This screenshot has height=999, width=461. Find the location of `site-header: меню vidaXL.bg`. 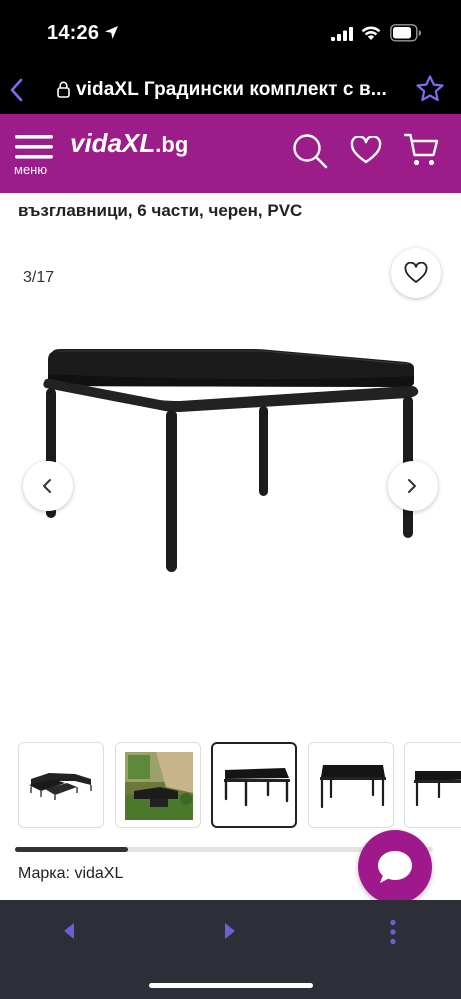

site-header: меню vidaXL.bg is located at coordinates (230, 153).